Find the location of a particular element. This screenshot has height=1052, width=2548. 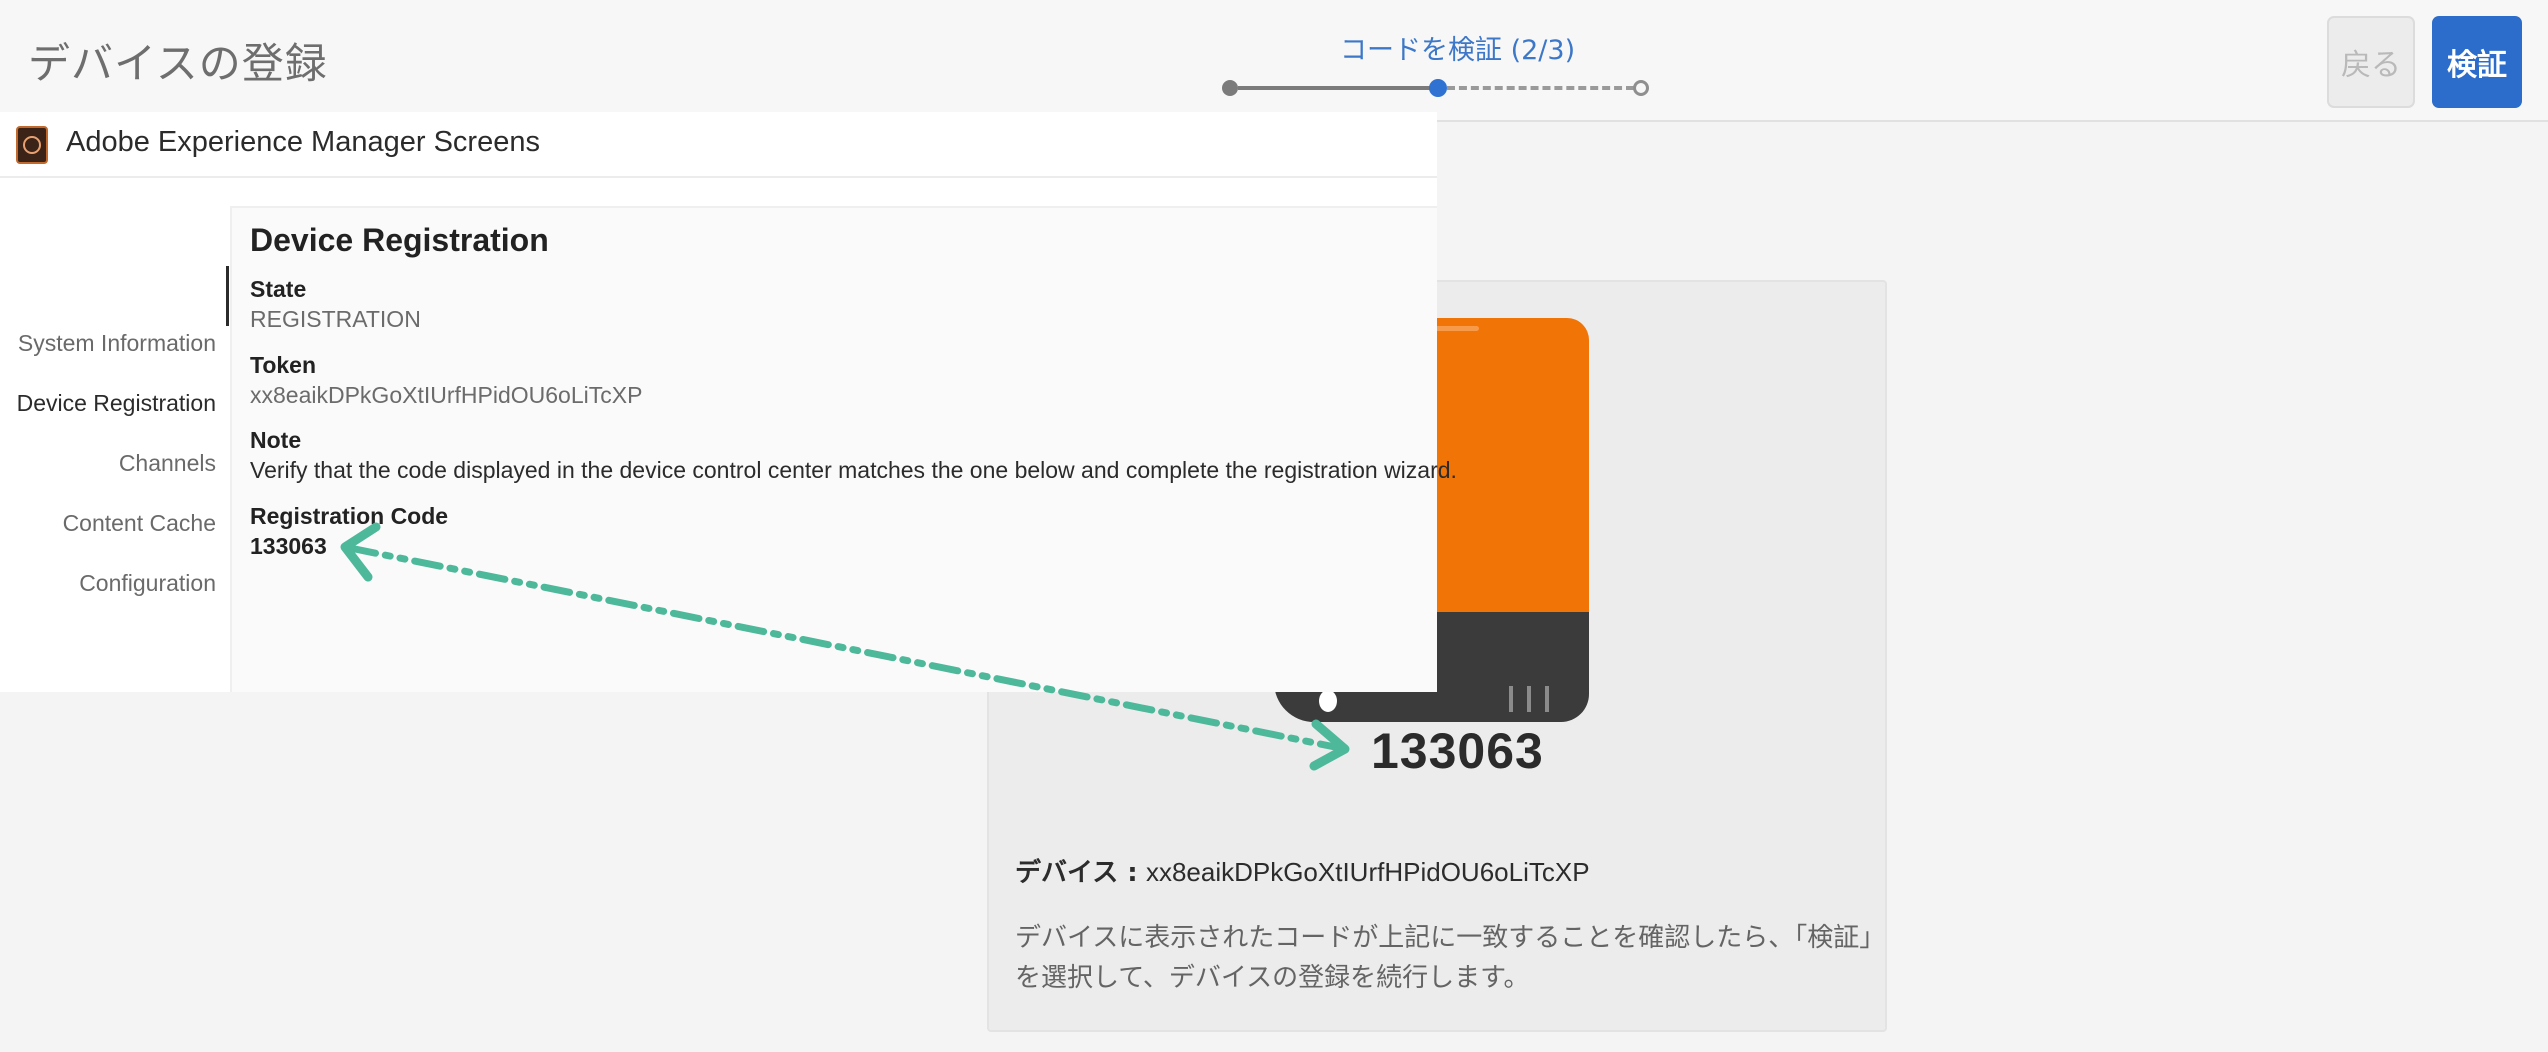

step-1-dot is located at coordinates (1230, 88).